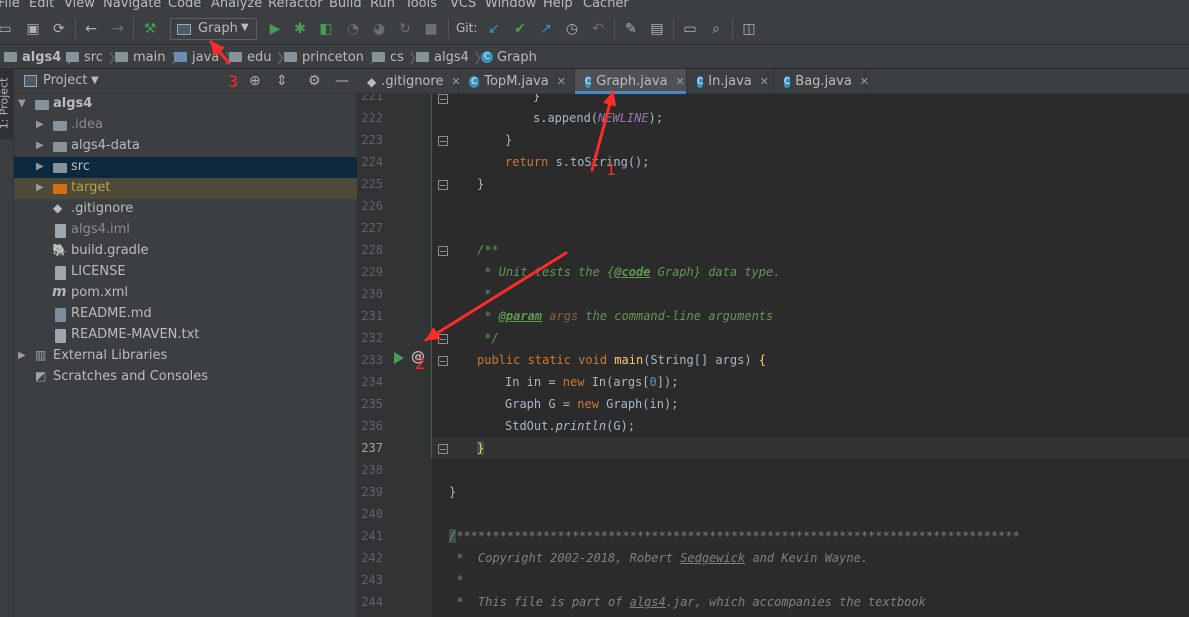 The image size is (1189, 617). Describe the element at coordinates (558, 5) in the screenshot. I see `menu-help: Help` at that location.